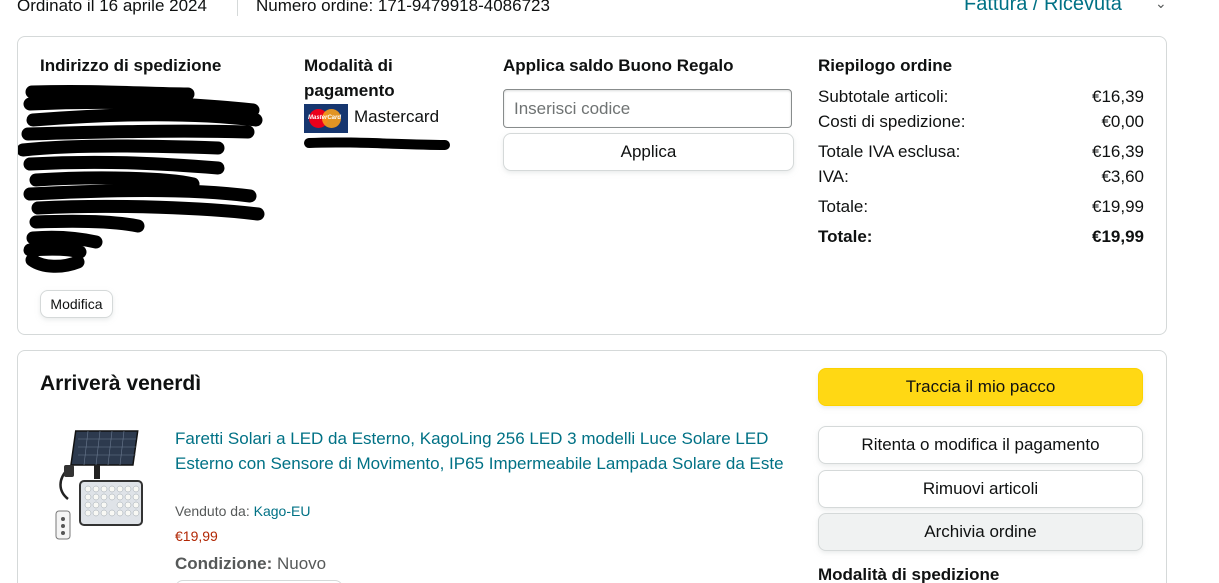 This screenshot has height=583, width=1219. What do you see at coordinates (212, 511) in the screenshot?
I see `sold-by-label: Venduto da:` at bounding box center [212, 511].